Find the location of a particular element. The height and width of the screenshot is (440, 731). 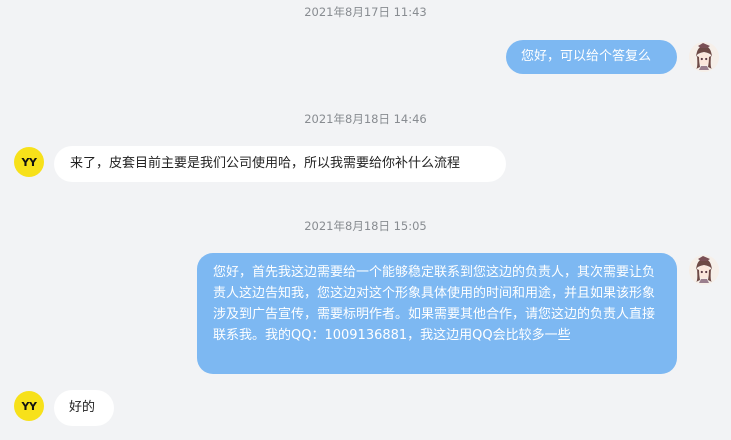

timestamp: 2021年8月17日 11:43 is located at coordinates (365, 12).